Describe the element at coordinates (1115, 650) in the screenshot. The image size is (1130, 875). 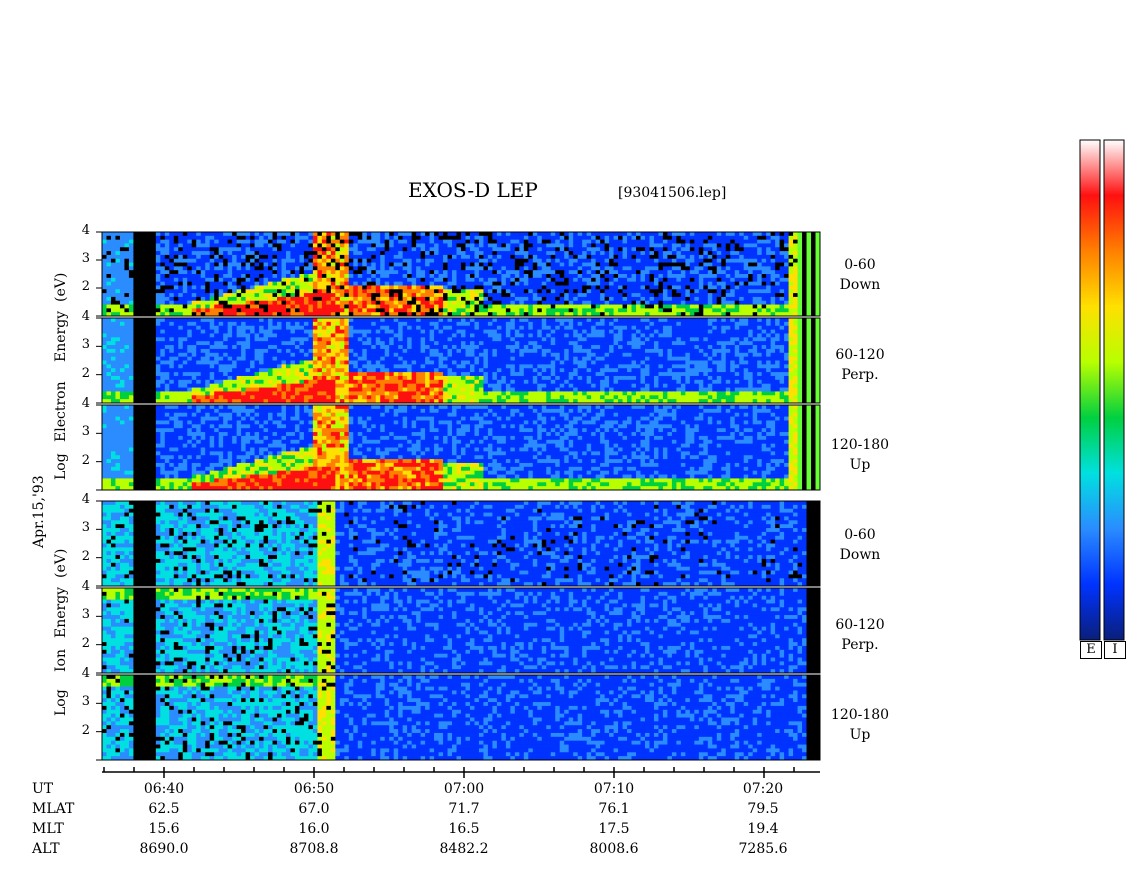
I see `colorbar-label-ion: I` at that location.